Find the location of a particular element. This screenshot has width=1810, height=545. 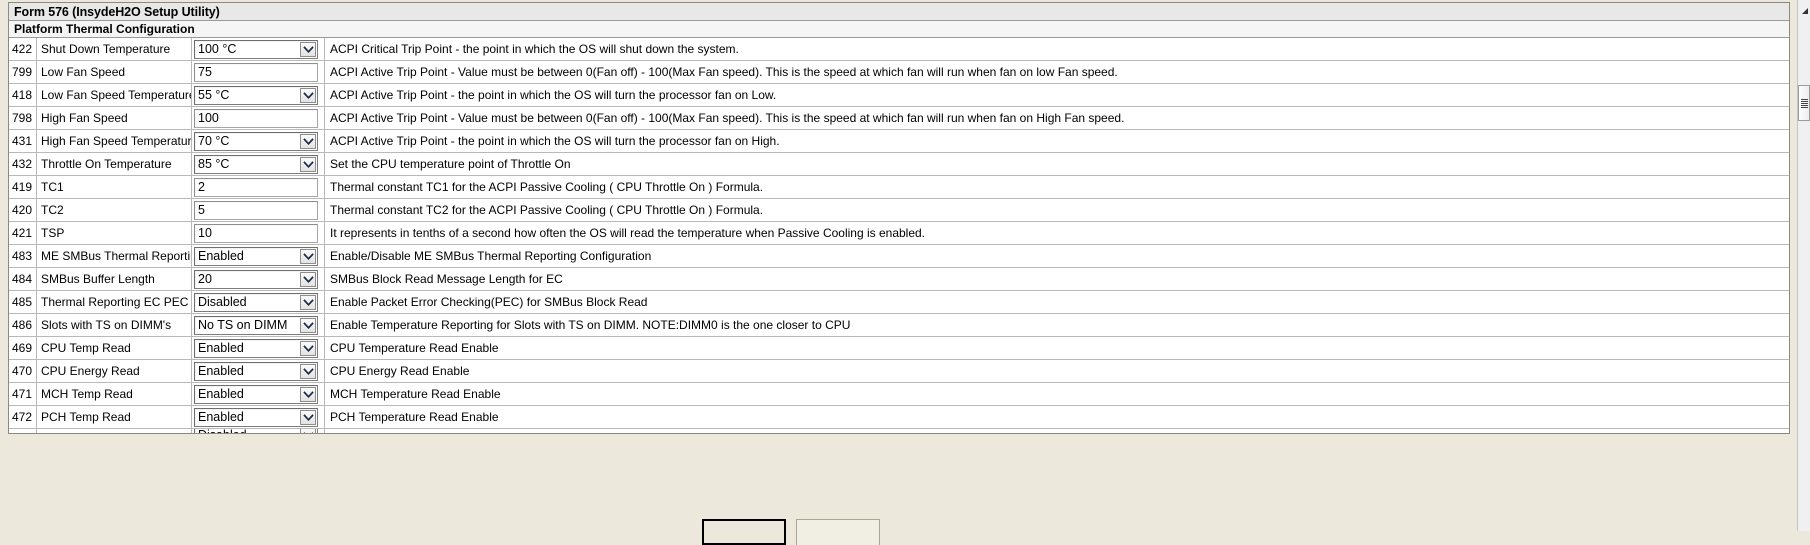

row-control: 85 °C is located at coordinates (258, 164).